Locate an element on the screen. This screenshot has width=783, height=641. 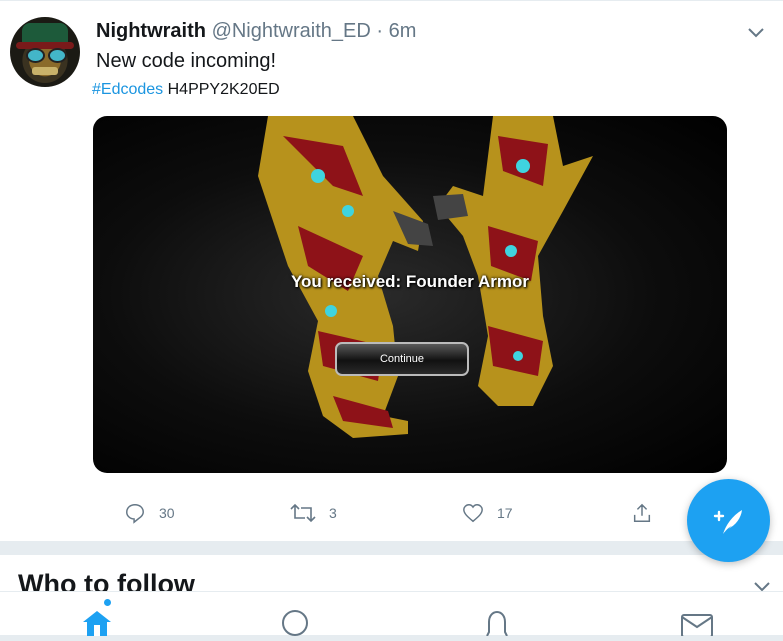
share-icon is located at coordinates (642, 512).